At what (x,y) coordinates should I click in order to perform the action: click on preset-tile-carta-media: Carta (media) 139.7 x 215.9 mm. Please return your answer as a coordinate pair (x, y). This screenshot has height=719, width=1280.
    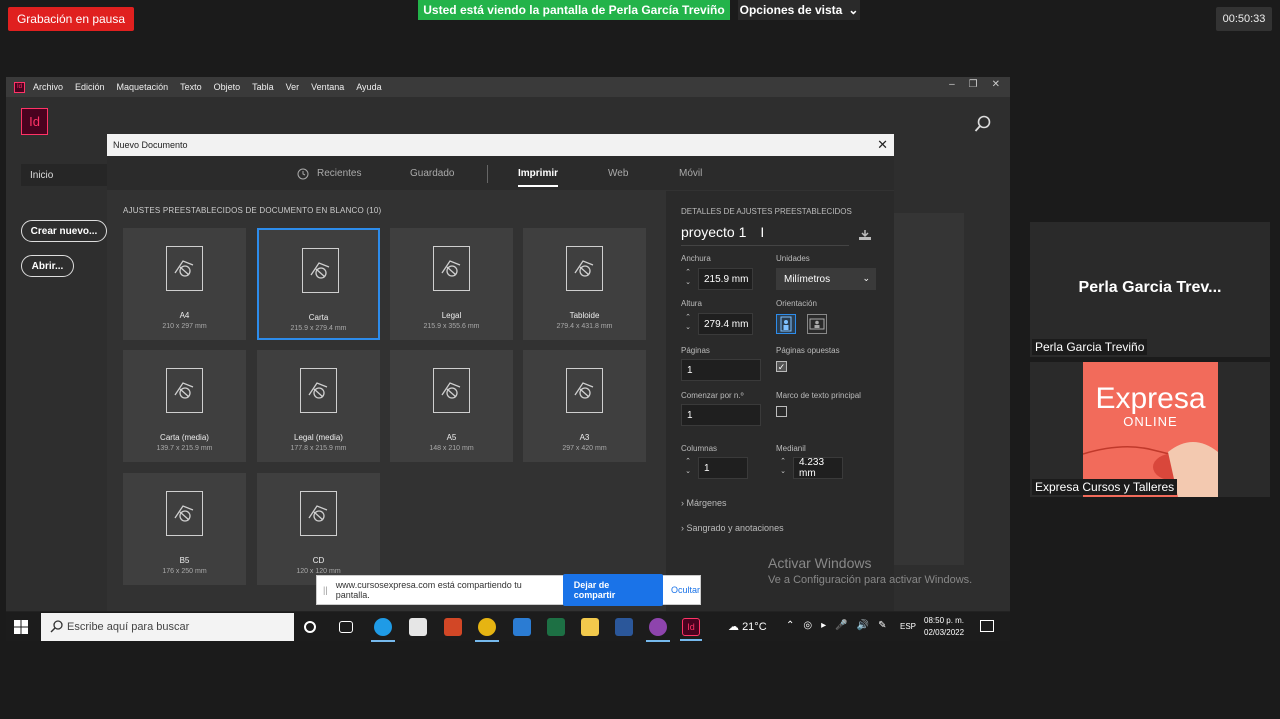
    Looking at the image, I should click on (184, 406).